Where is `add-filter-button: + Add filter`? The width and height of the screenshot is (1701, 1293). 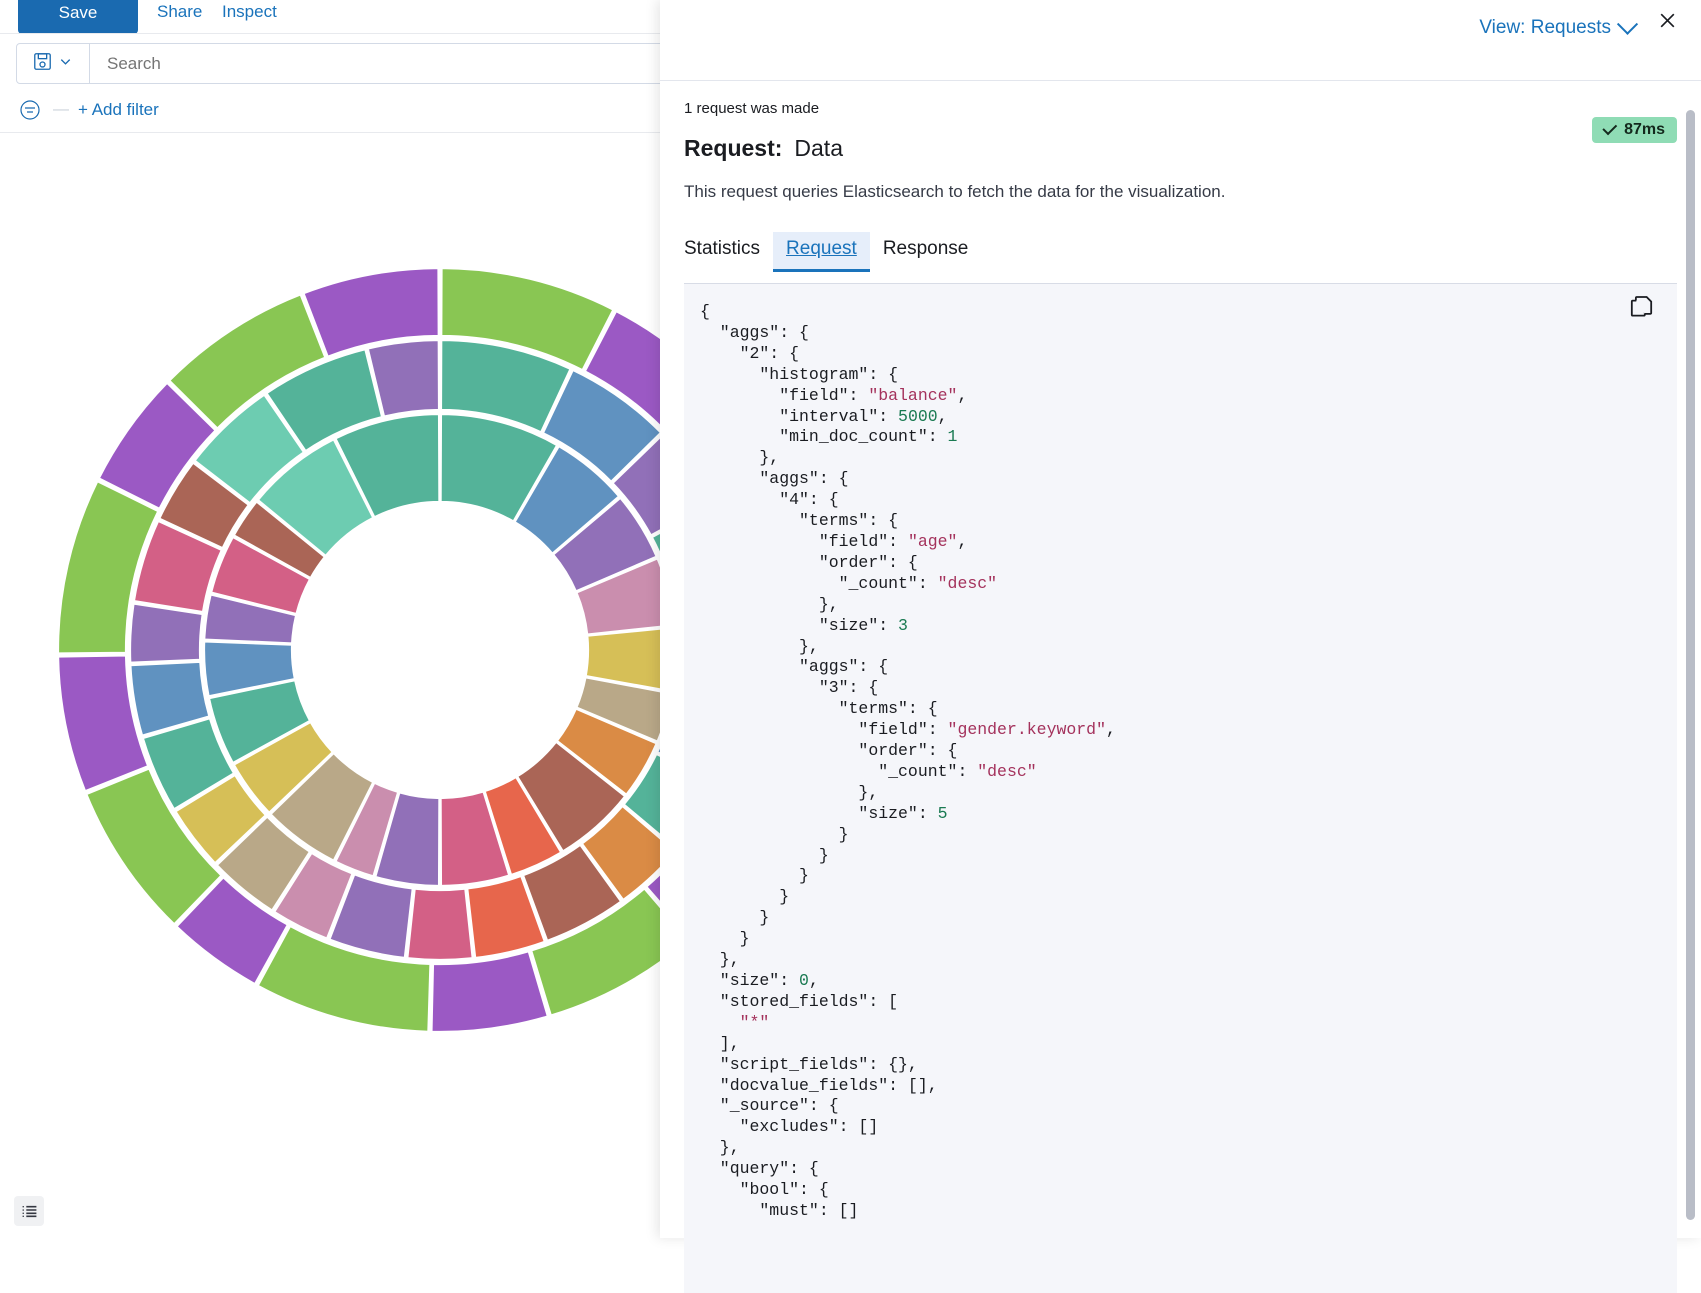
add-filter-button: + Add filter is located at coordinates (118, 110).